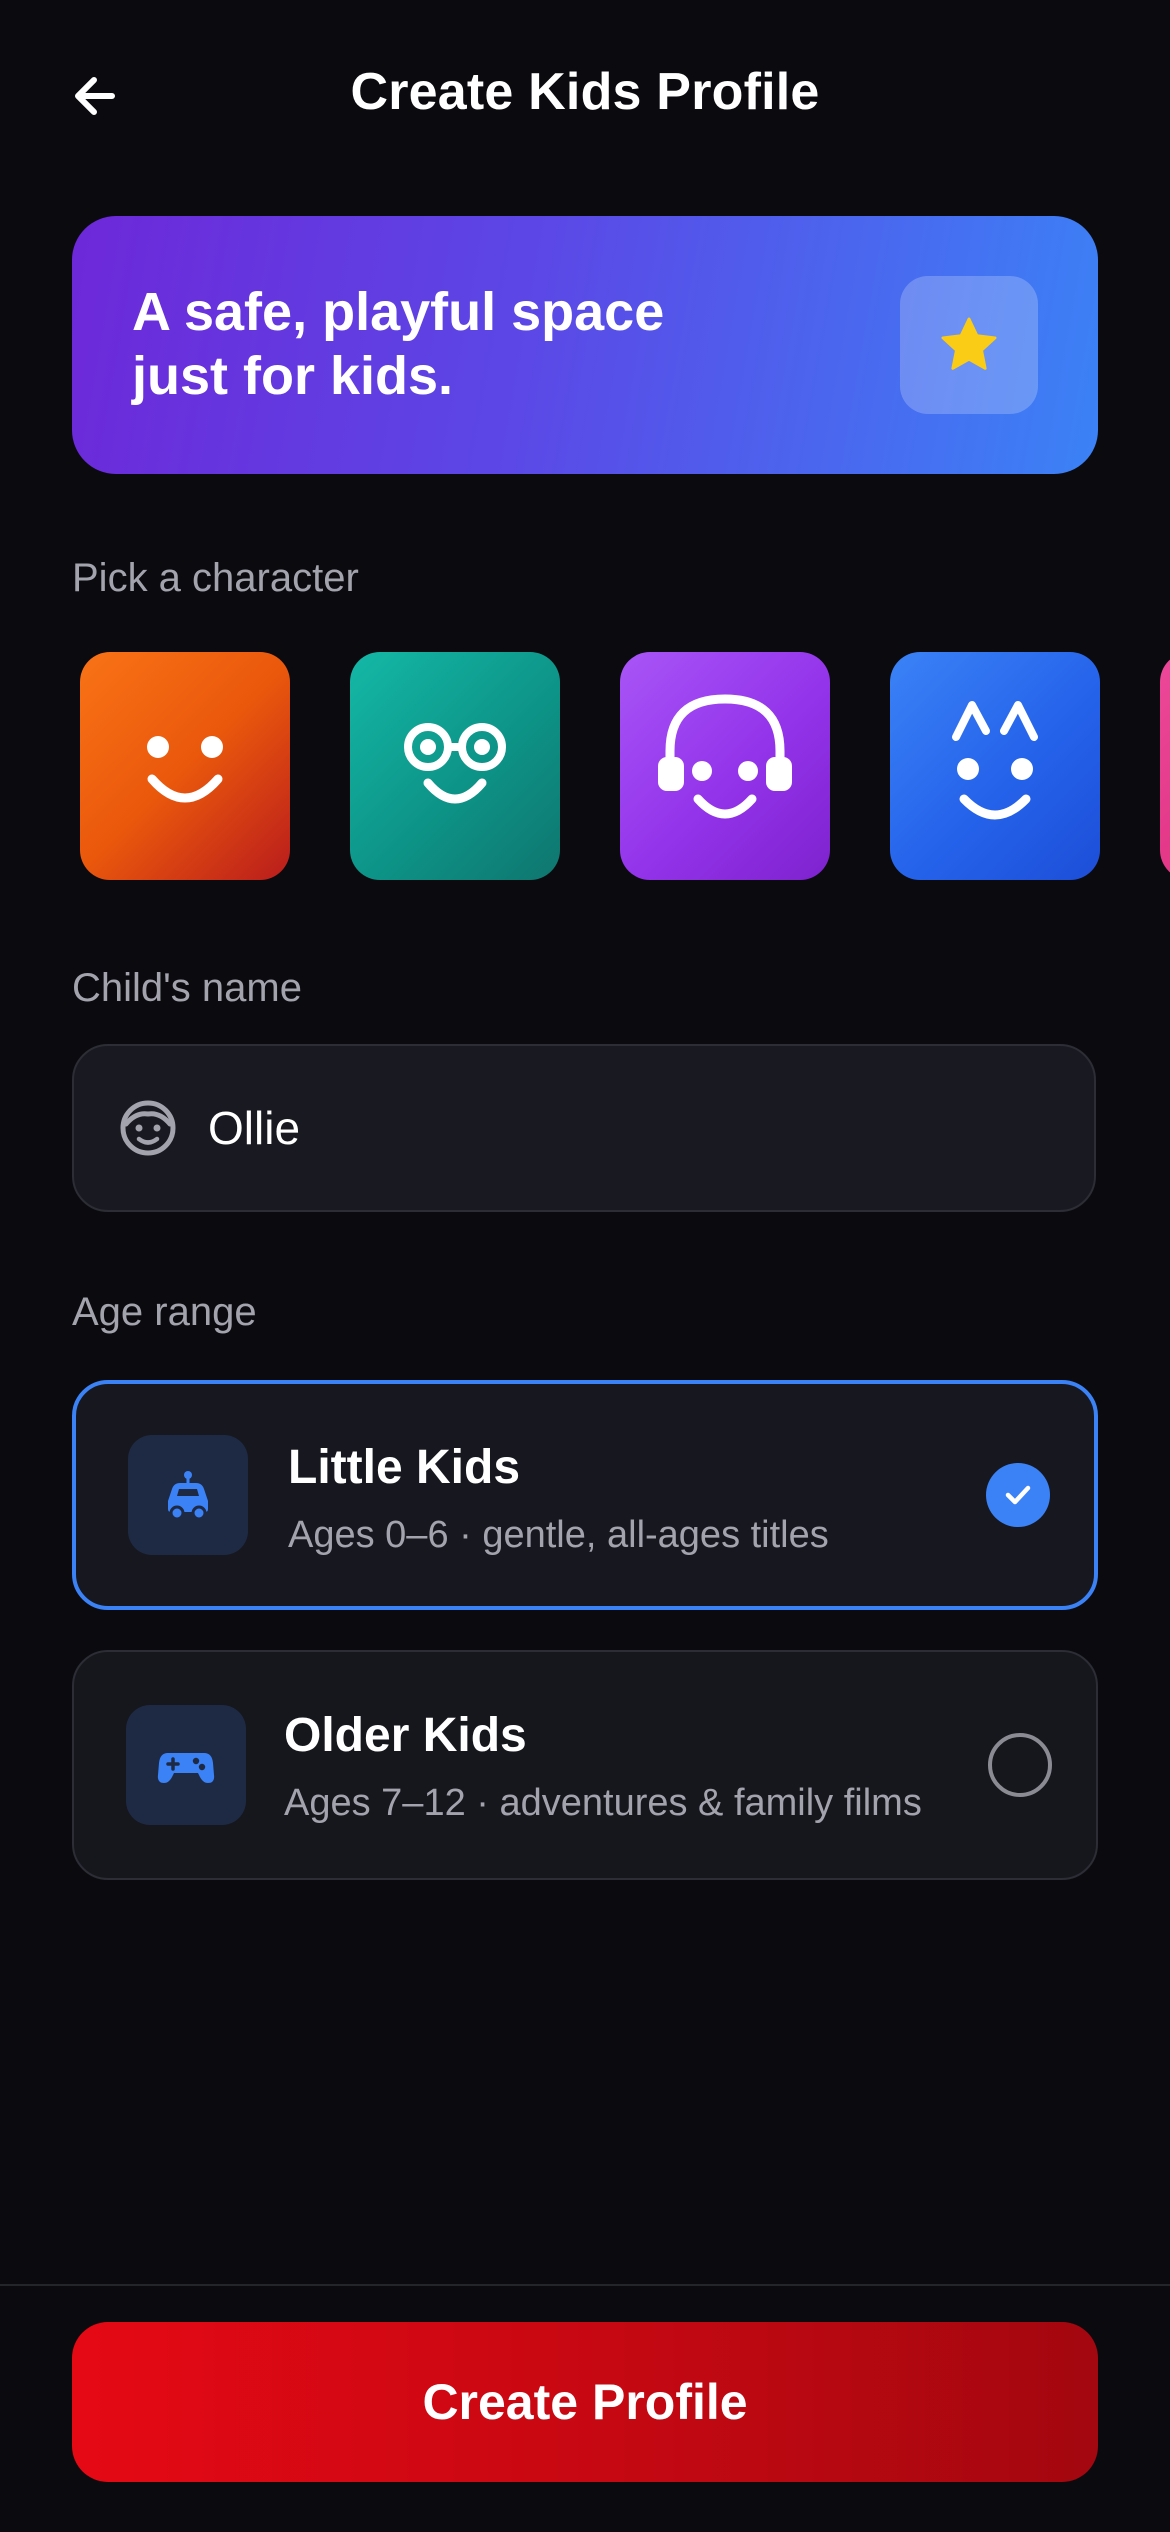 The height and width of the screenshot is (2532, 1170). I want to click on footer-divider, so click(585, 2285).